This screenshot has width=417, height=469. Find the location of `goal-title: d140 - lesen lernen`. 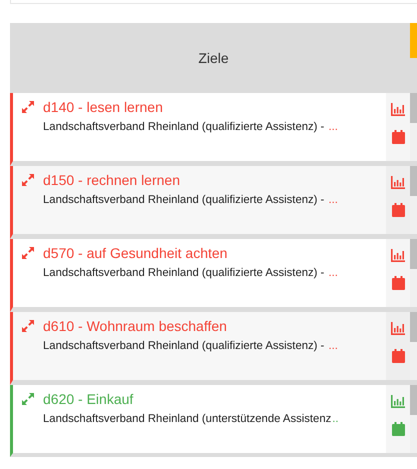

goal-title: d140 - lesen lernen is located at coordinates (103, 107).